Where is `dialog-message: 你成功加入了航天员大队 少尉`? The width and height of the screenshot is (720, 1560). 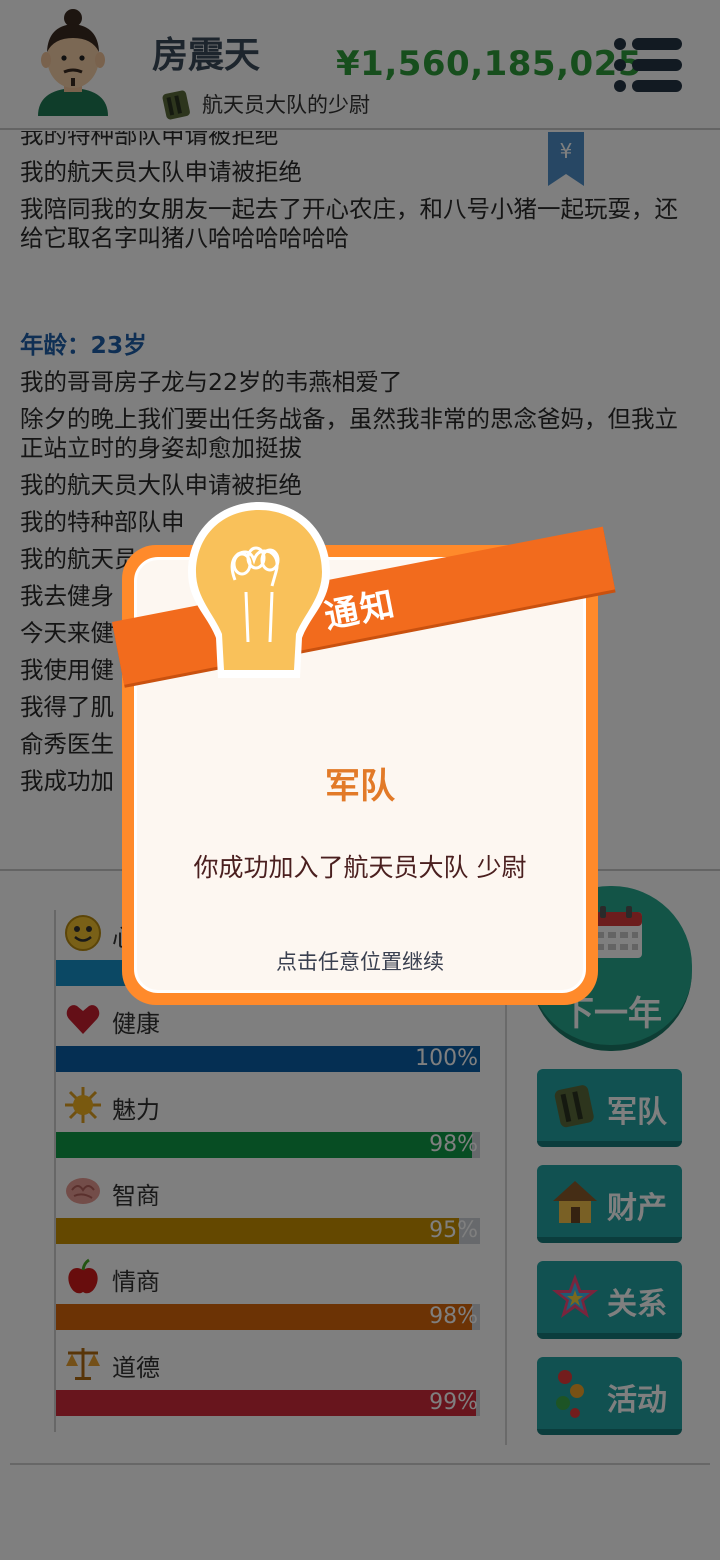
dialog-message: 你成功加入了航天员大队 少尉 is located at coordinates (360, 867).